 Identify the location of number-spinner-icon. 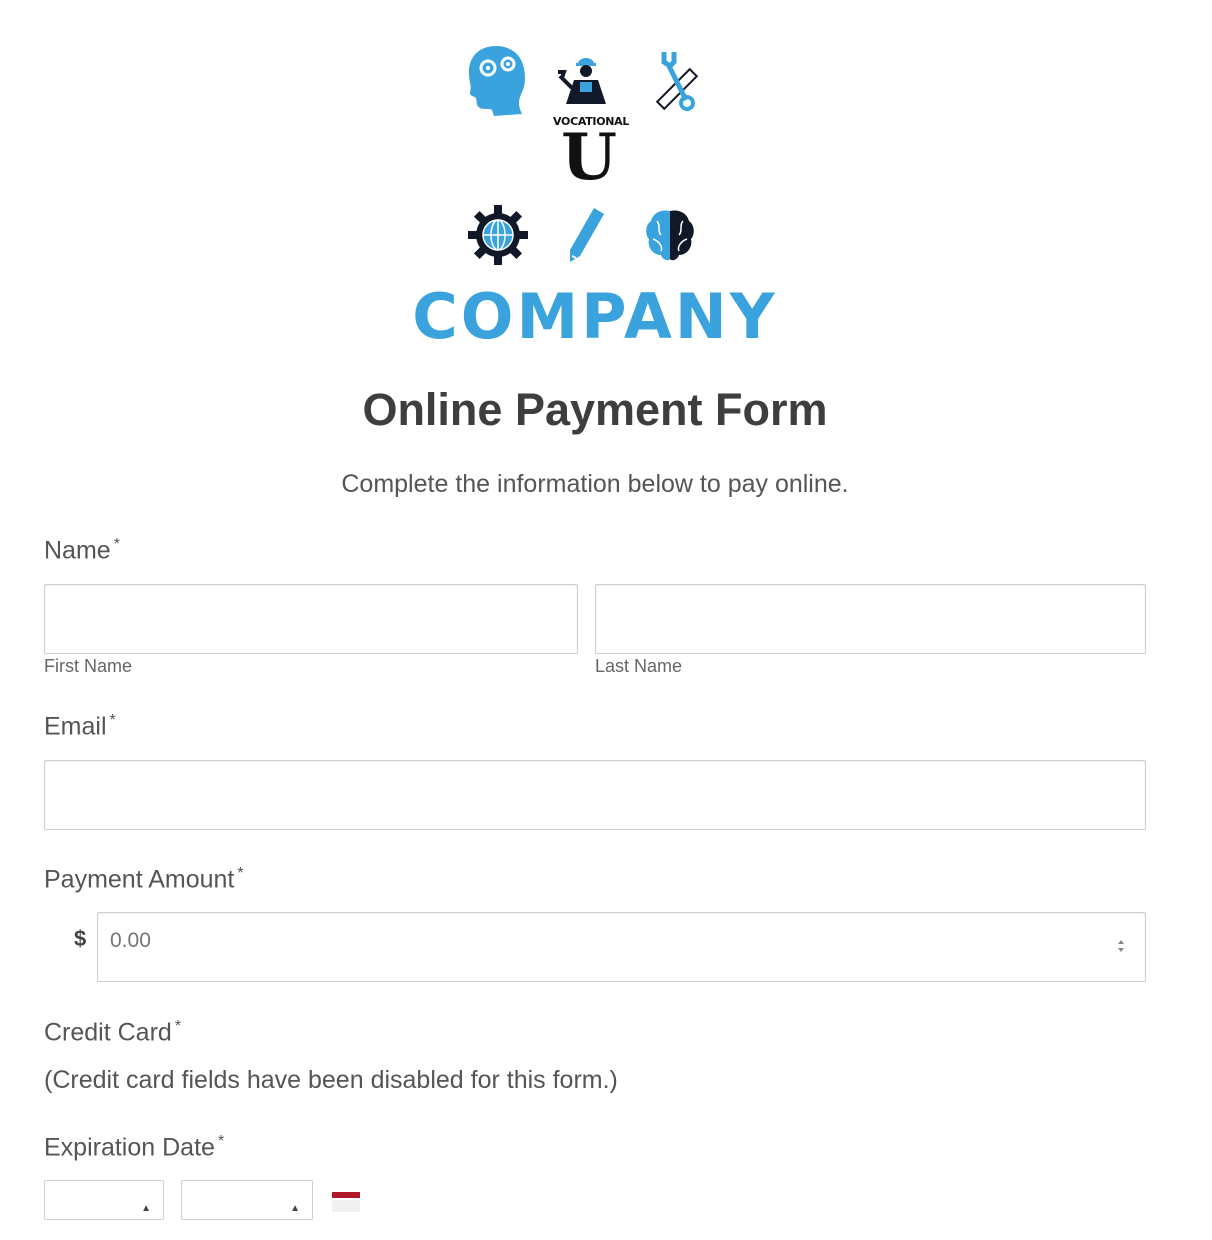
(1121, 946).